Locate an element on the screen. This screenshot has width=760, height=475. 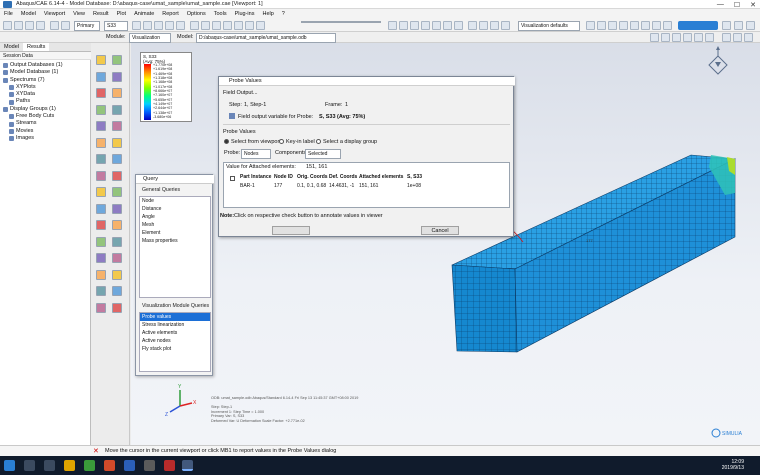
open-icon is located at coordinates (18, 25).